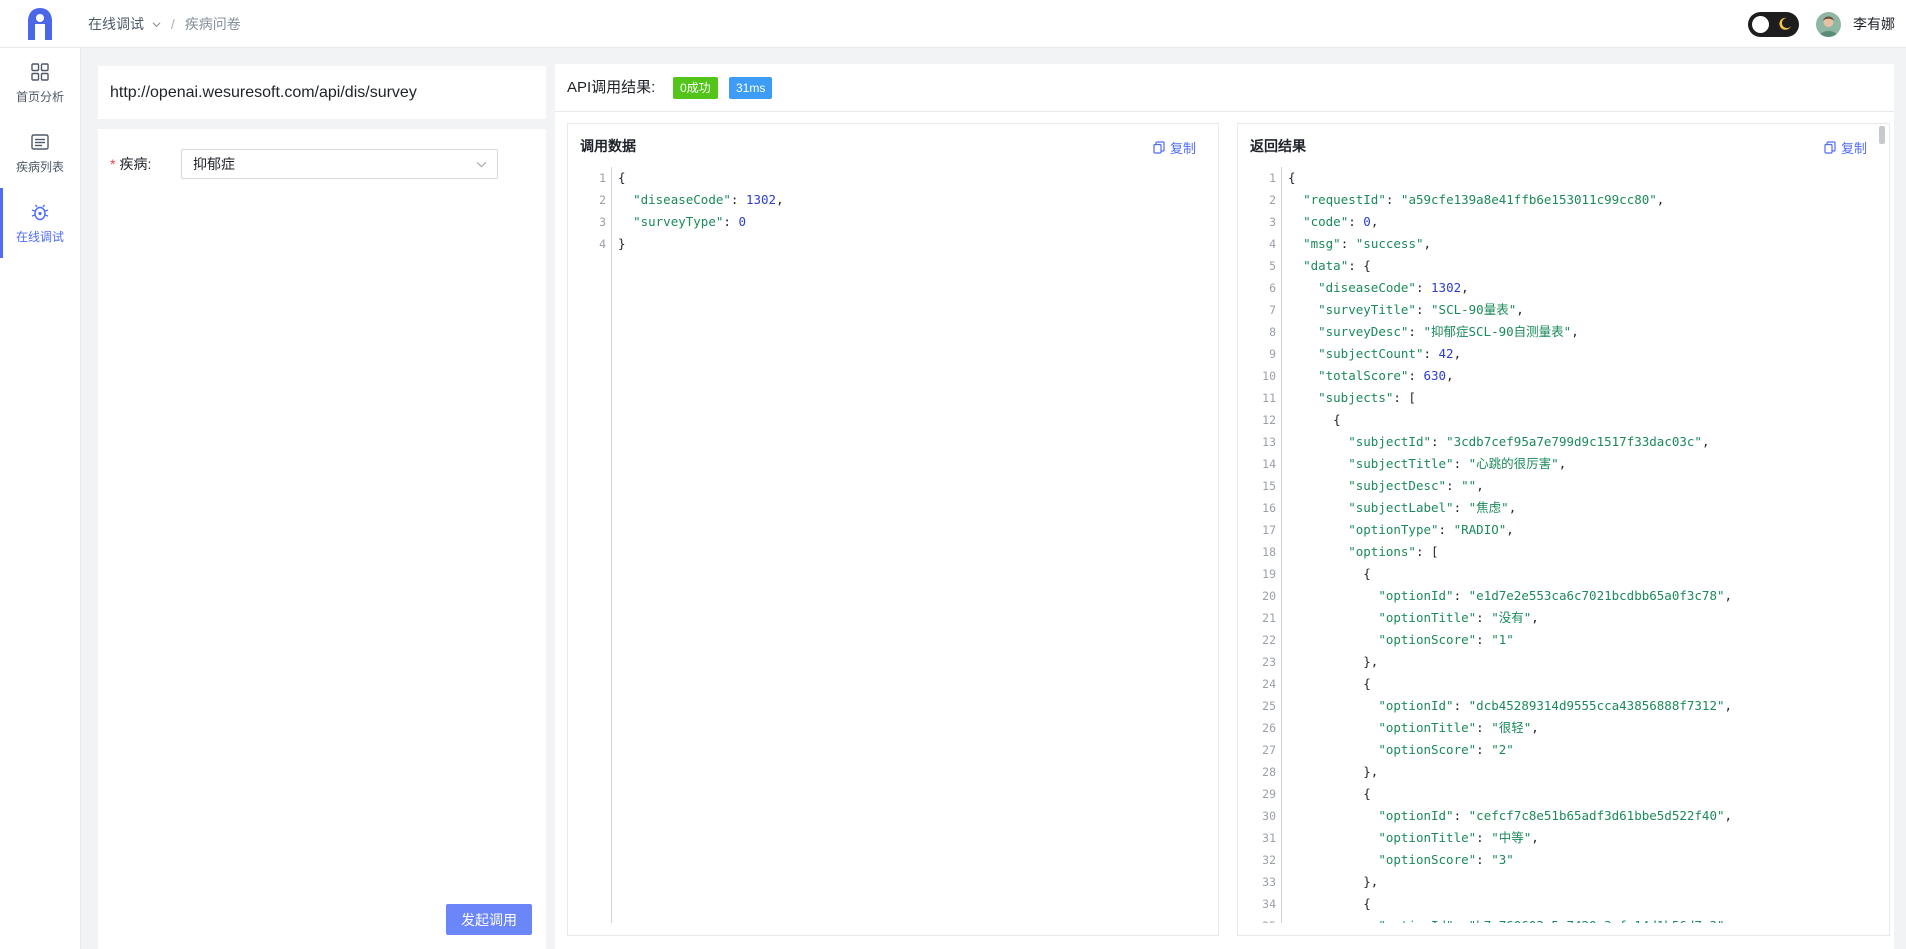 The image size is (1906, 949). Describe the element at coordinates (1563, 266) in the screenshot. I see `code-line: 5 "data": {` at that location.